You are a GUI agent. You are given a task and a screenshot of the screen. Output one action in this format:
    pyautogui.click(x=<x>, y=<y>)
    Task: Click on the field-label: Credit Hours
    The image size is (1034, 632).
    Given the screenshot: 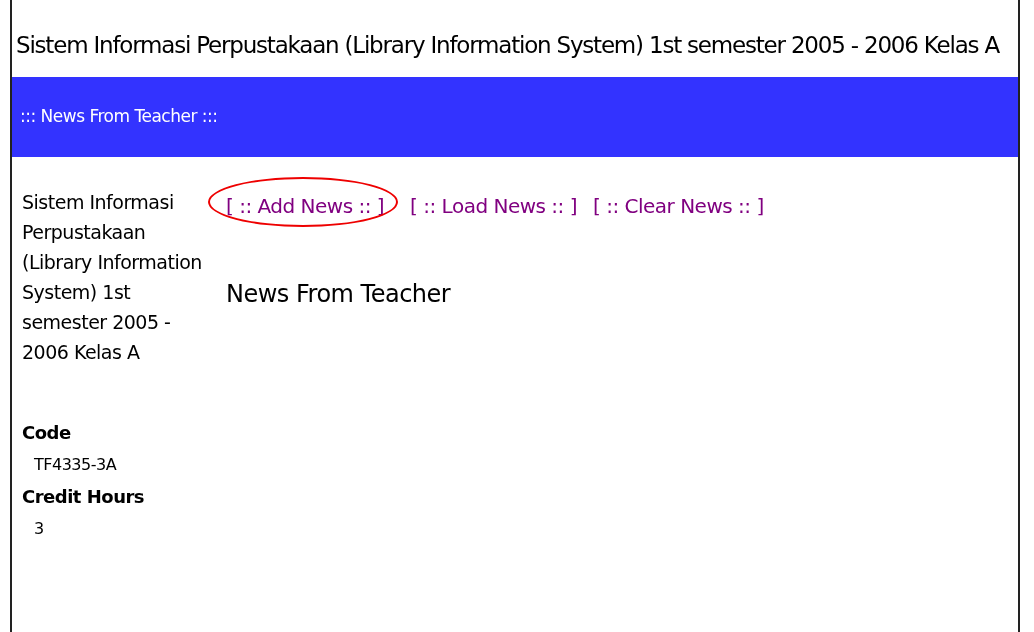 What is the action you would take?
    pyautogui.click(x=84, y=496)
    